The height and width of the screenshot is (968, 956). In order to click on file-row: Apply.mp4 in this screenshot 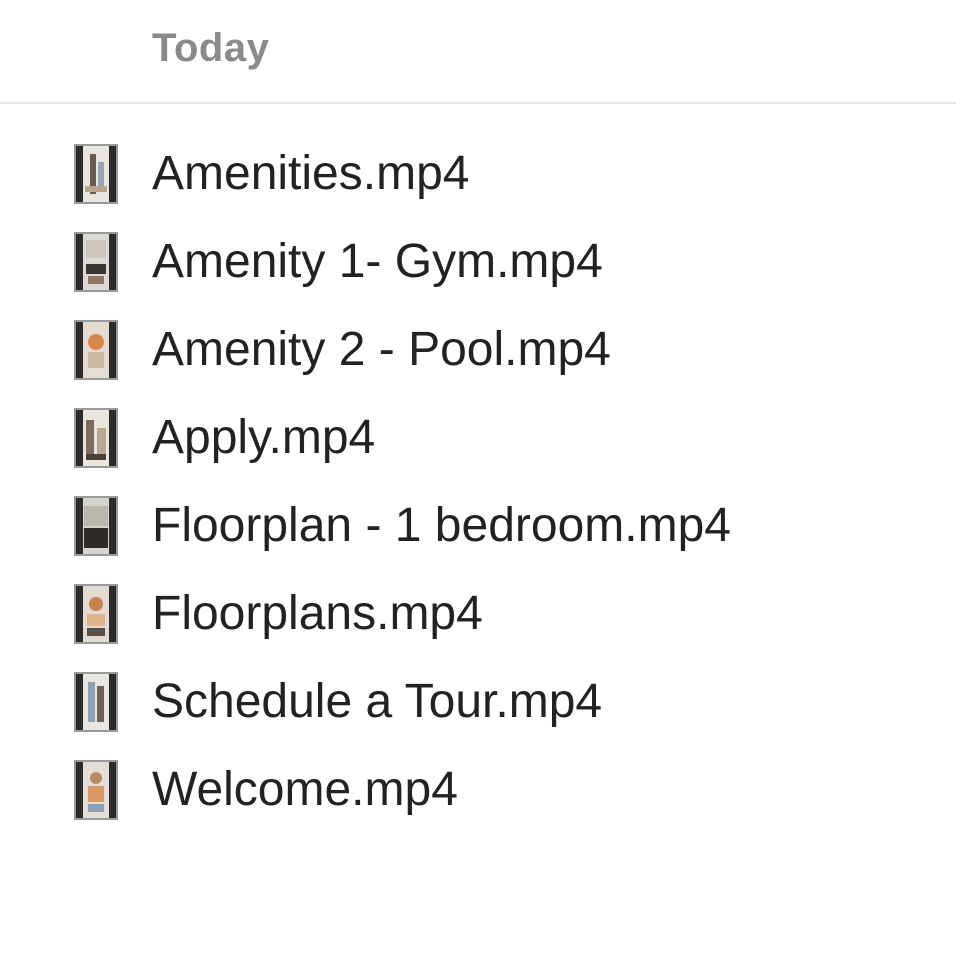, I will do `click(478, 438)`.